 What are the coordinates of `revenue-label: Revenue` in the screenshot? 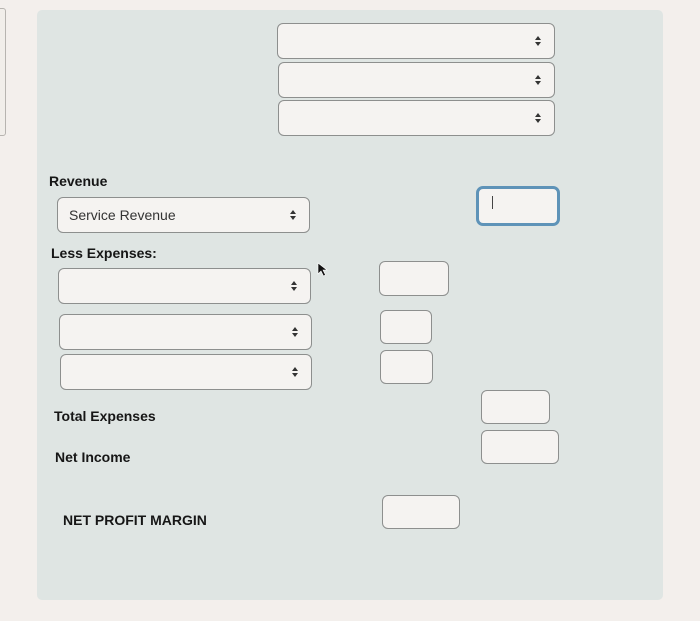 It's located at (78, 181).